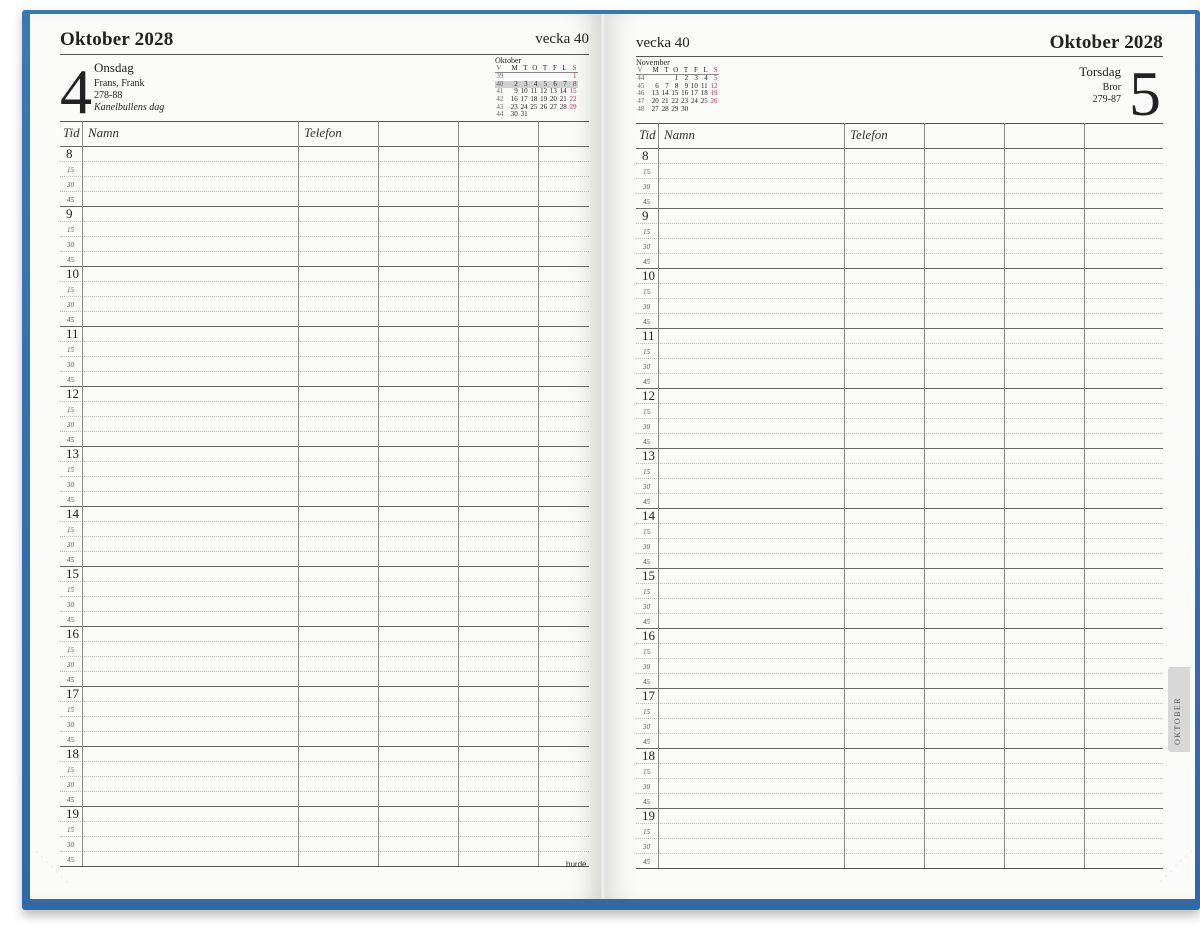 The image size is (1200, 926). What do you see at coordinates (324, 394) in the screenshot?
I see `hour-row: 12` at bounding box center [324, 394].